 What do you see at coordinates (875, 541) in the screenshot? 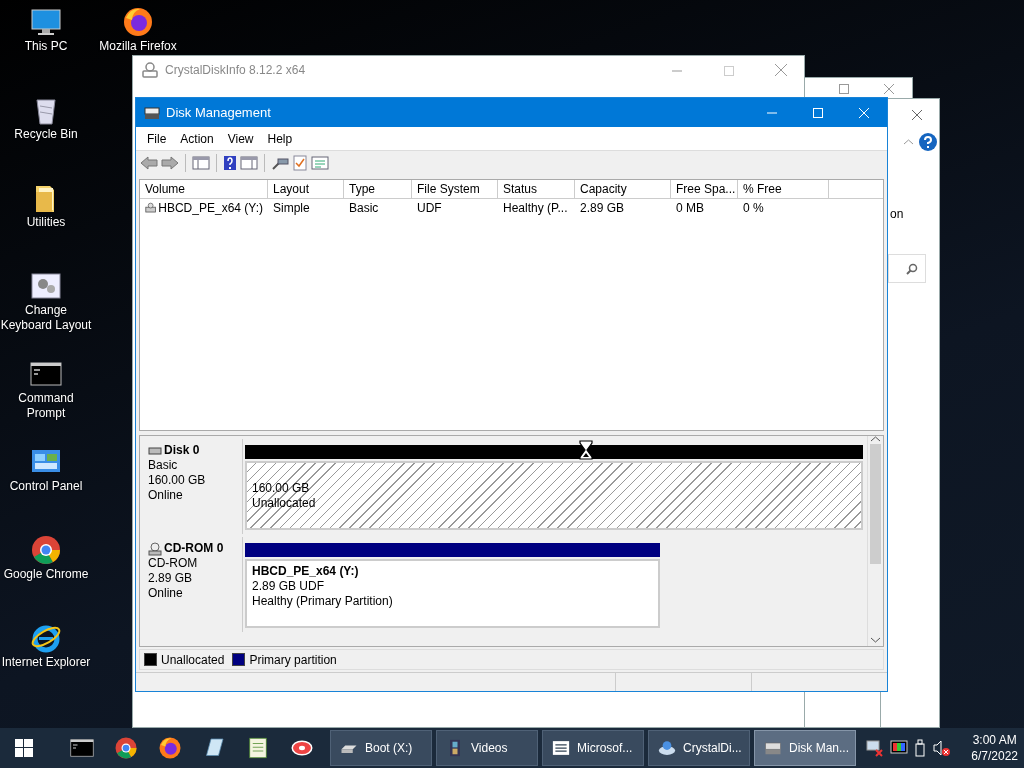
I see `scrollbar` at bounding box center [875, 541].